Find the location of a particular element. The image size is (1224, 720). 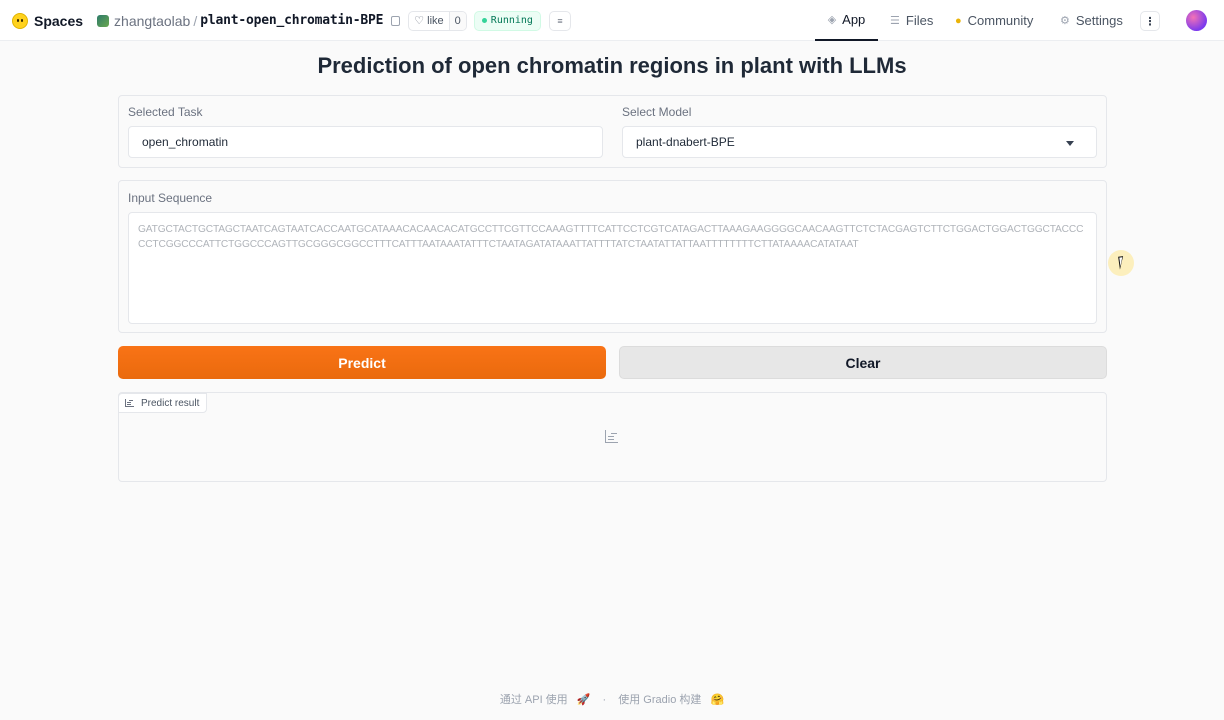

select-model-label: Select Model is located at coordinates (657, 112).